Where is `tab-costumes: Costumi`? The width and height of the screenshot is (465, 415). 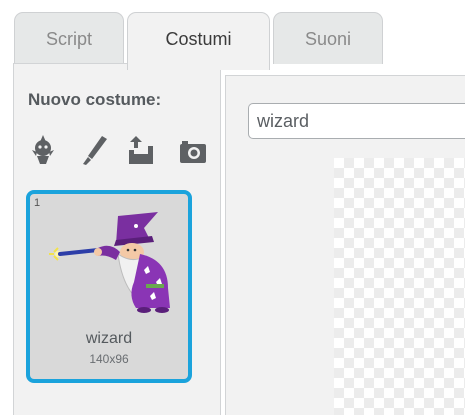 tab-costumes: Costumi is located at coordinates (198, 41).